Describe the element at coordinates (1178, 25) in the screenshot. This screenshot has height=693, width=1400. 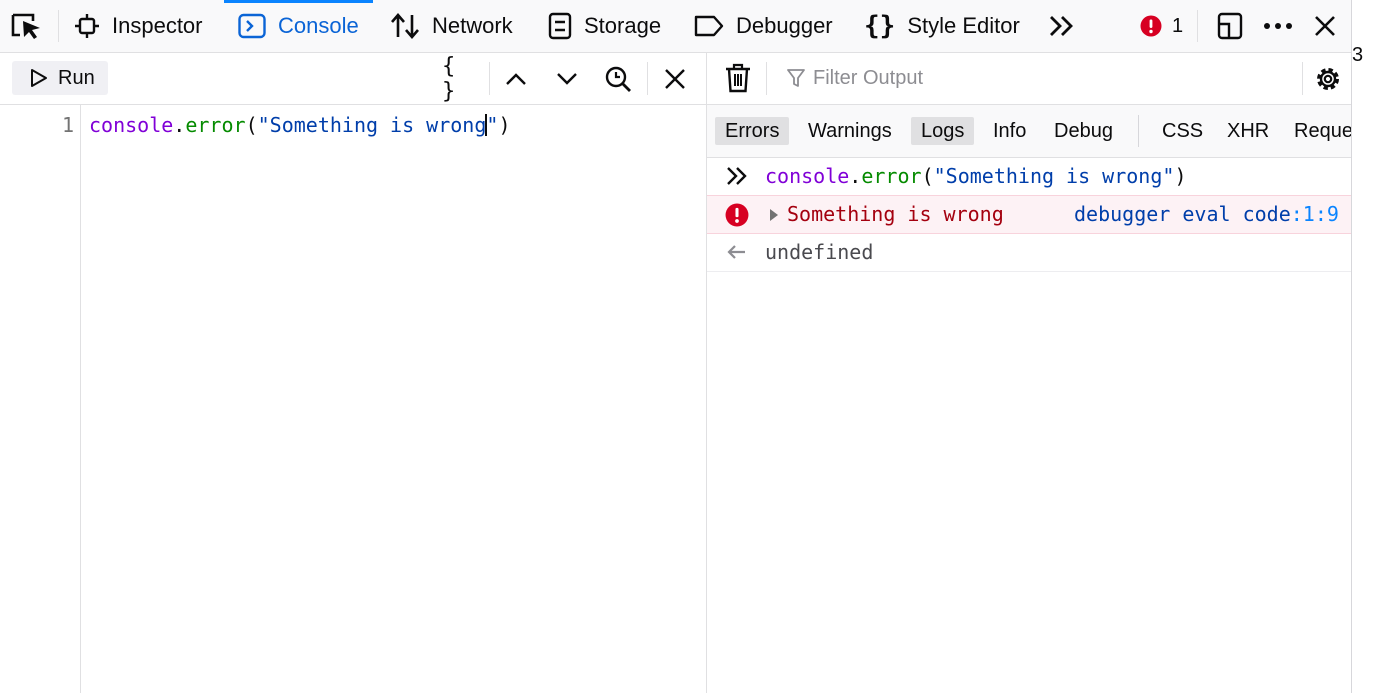
I see `error-count: 1` at that location.